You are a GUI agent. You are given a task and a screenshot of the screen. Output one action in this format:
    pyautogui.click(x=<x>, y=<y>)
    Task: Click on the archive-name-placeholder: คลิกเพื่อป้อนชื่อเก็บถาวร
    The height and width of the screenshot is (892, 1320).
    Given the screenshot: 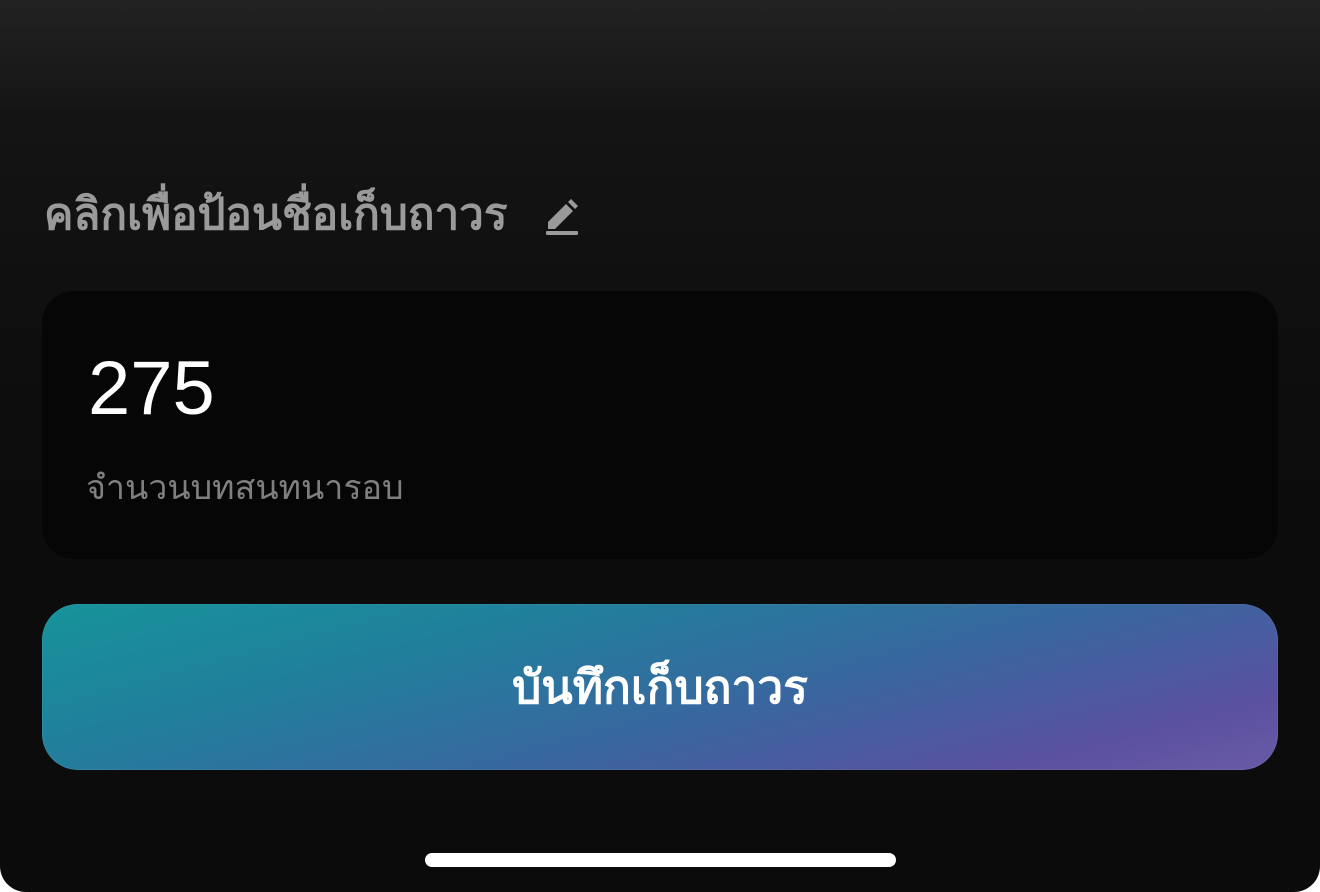 What is the action you would take?
    pyautogui.click(x=276, y=214)
    